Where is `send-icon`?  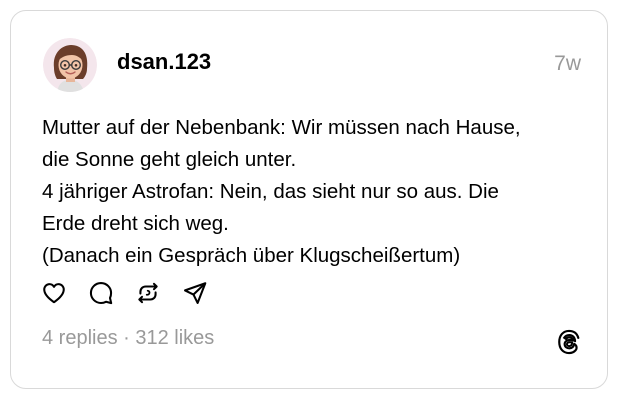
send-icon is located at coordinates (195, 293).